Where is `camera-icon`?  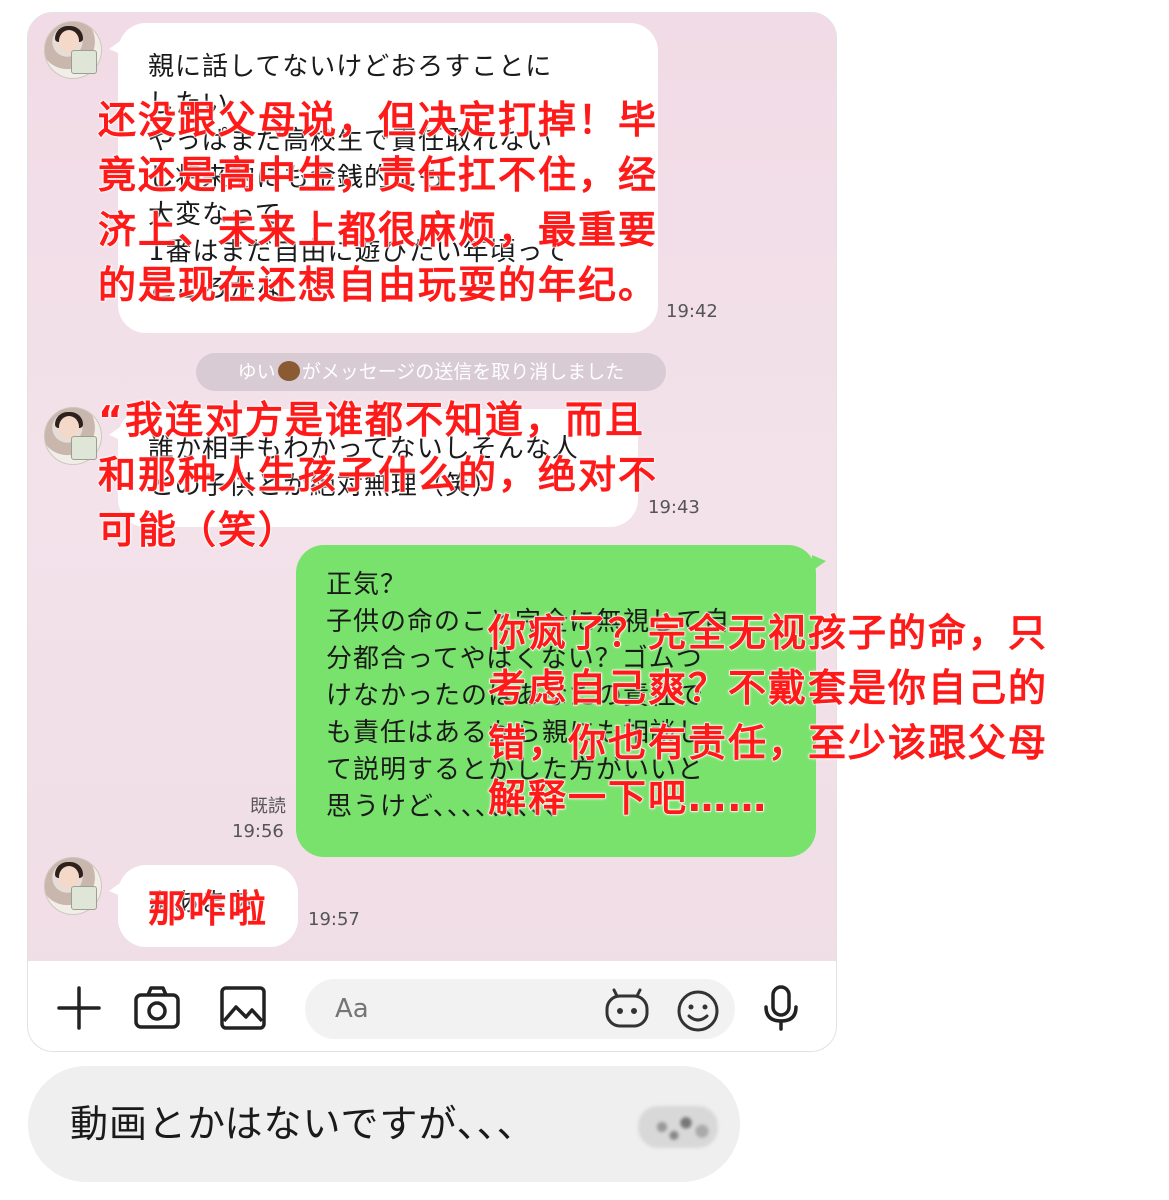 camera-icon is located at coordinates (157, 1008).